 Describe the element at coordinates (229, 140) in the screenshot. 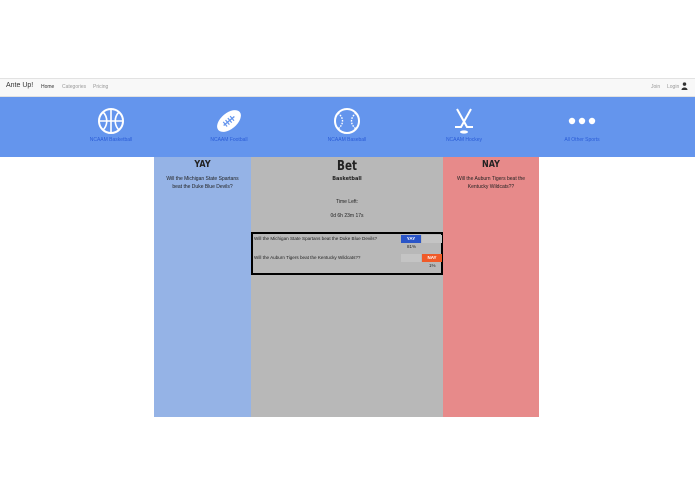

I see `sport-label: NCAAM Football` at that location.